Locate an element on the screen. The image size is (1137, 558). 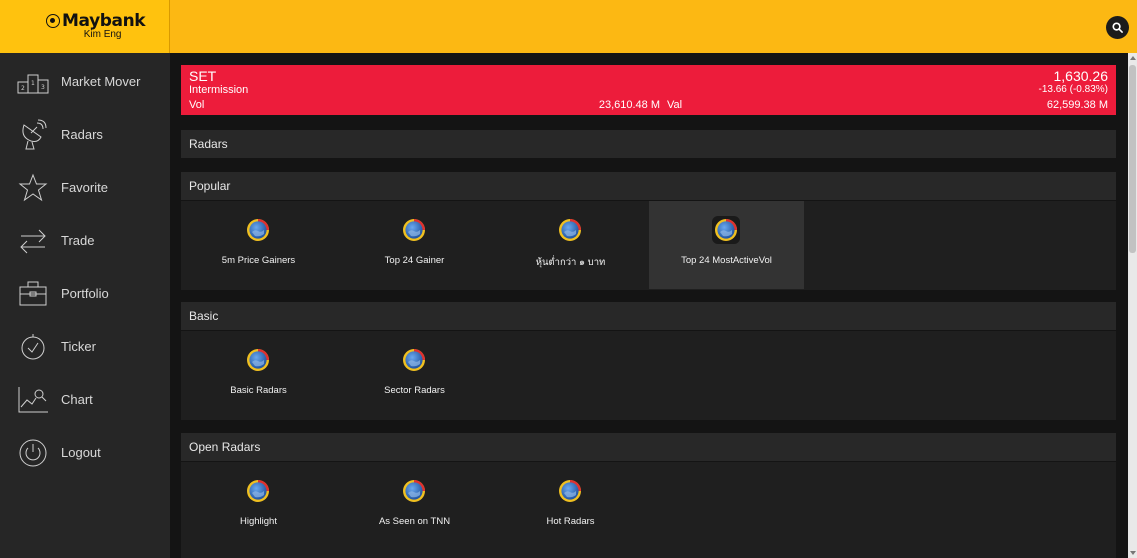
radar-tile-label: Highlight is located at coordinates (258, 521).